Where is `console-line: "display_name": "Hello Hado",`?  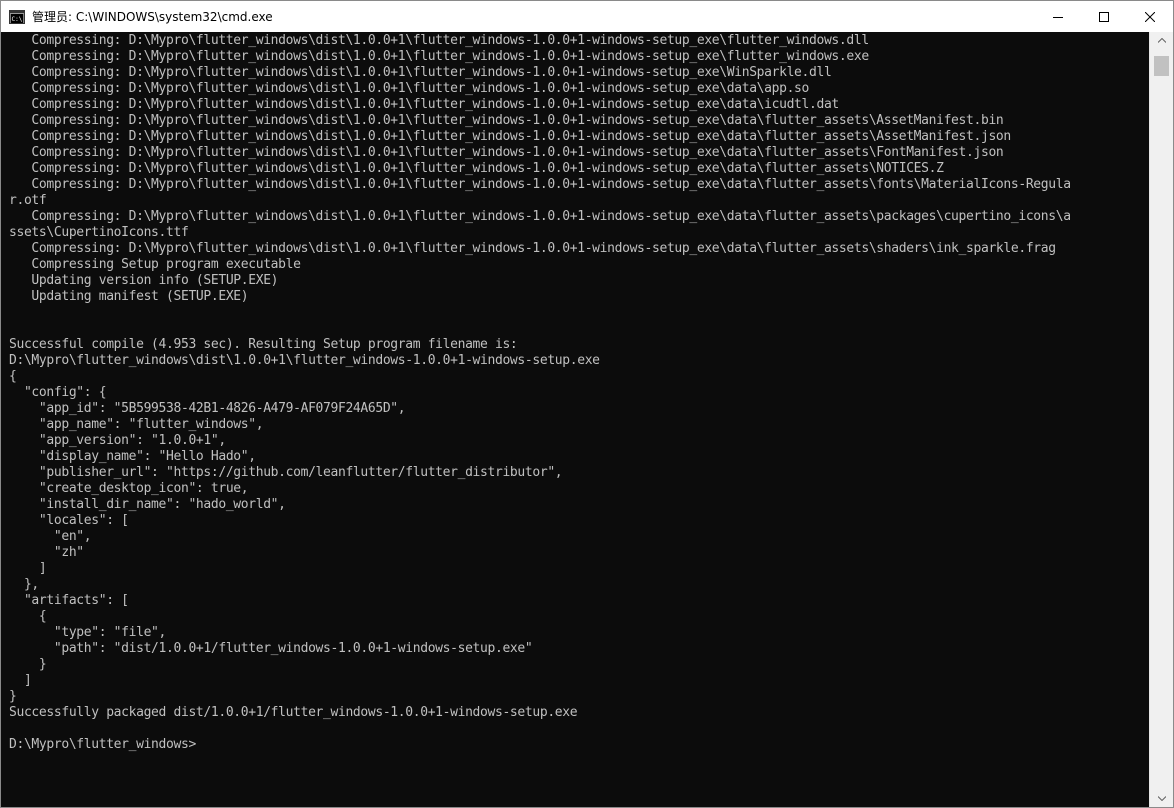
console-line: "display_name": "Hello Hado", is located at coordinates (132, 456).